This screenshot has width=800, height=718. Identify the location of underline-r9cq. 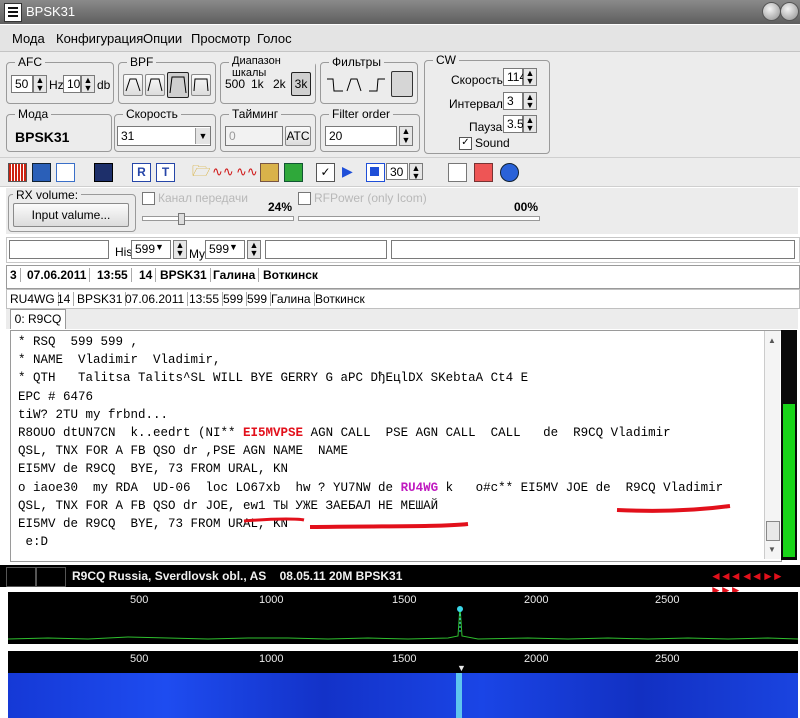
(673, 508).